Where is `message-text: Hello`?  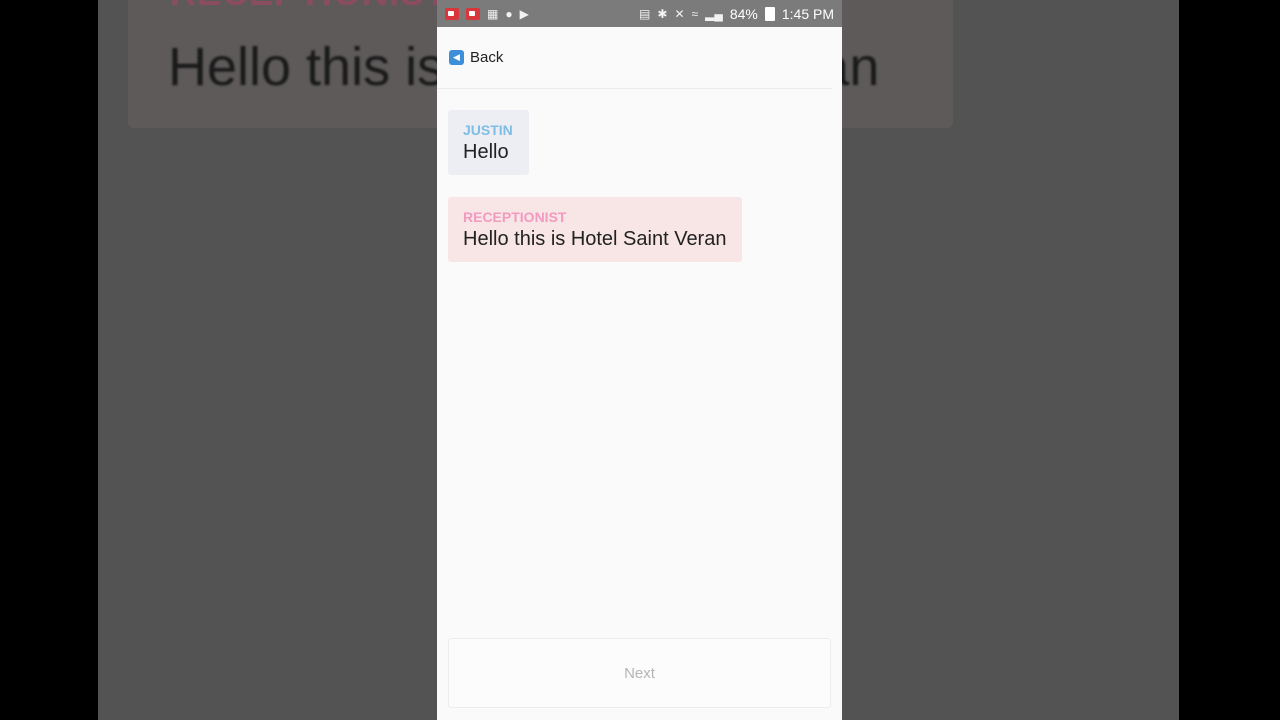 message-text: Hello is located at coordinates (486, 152).